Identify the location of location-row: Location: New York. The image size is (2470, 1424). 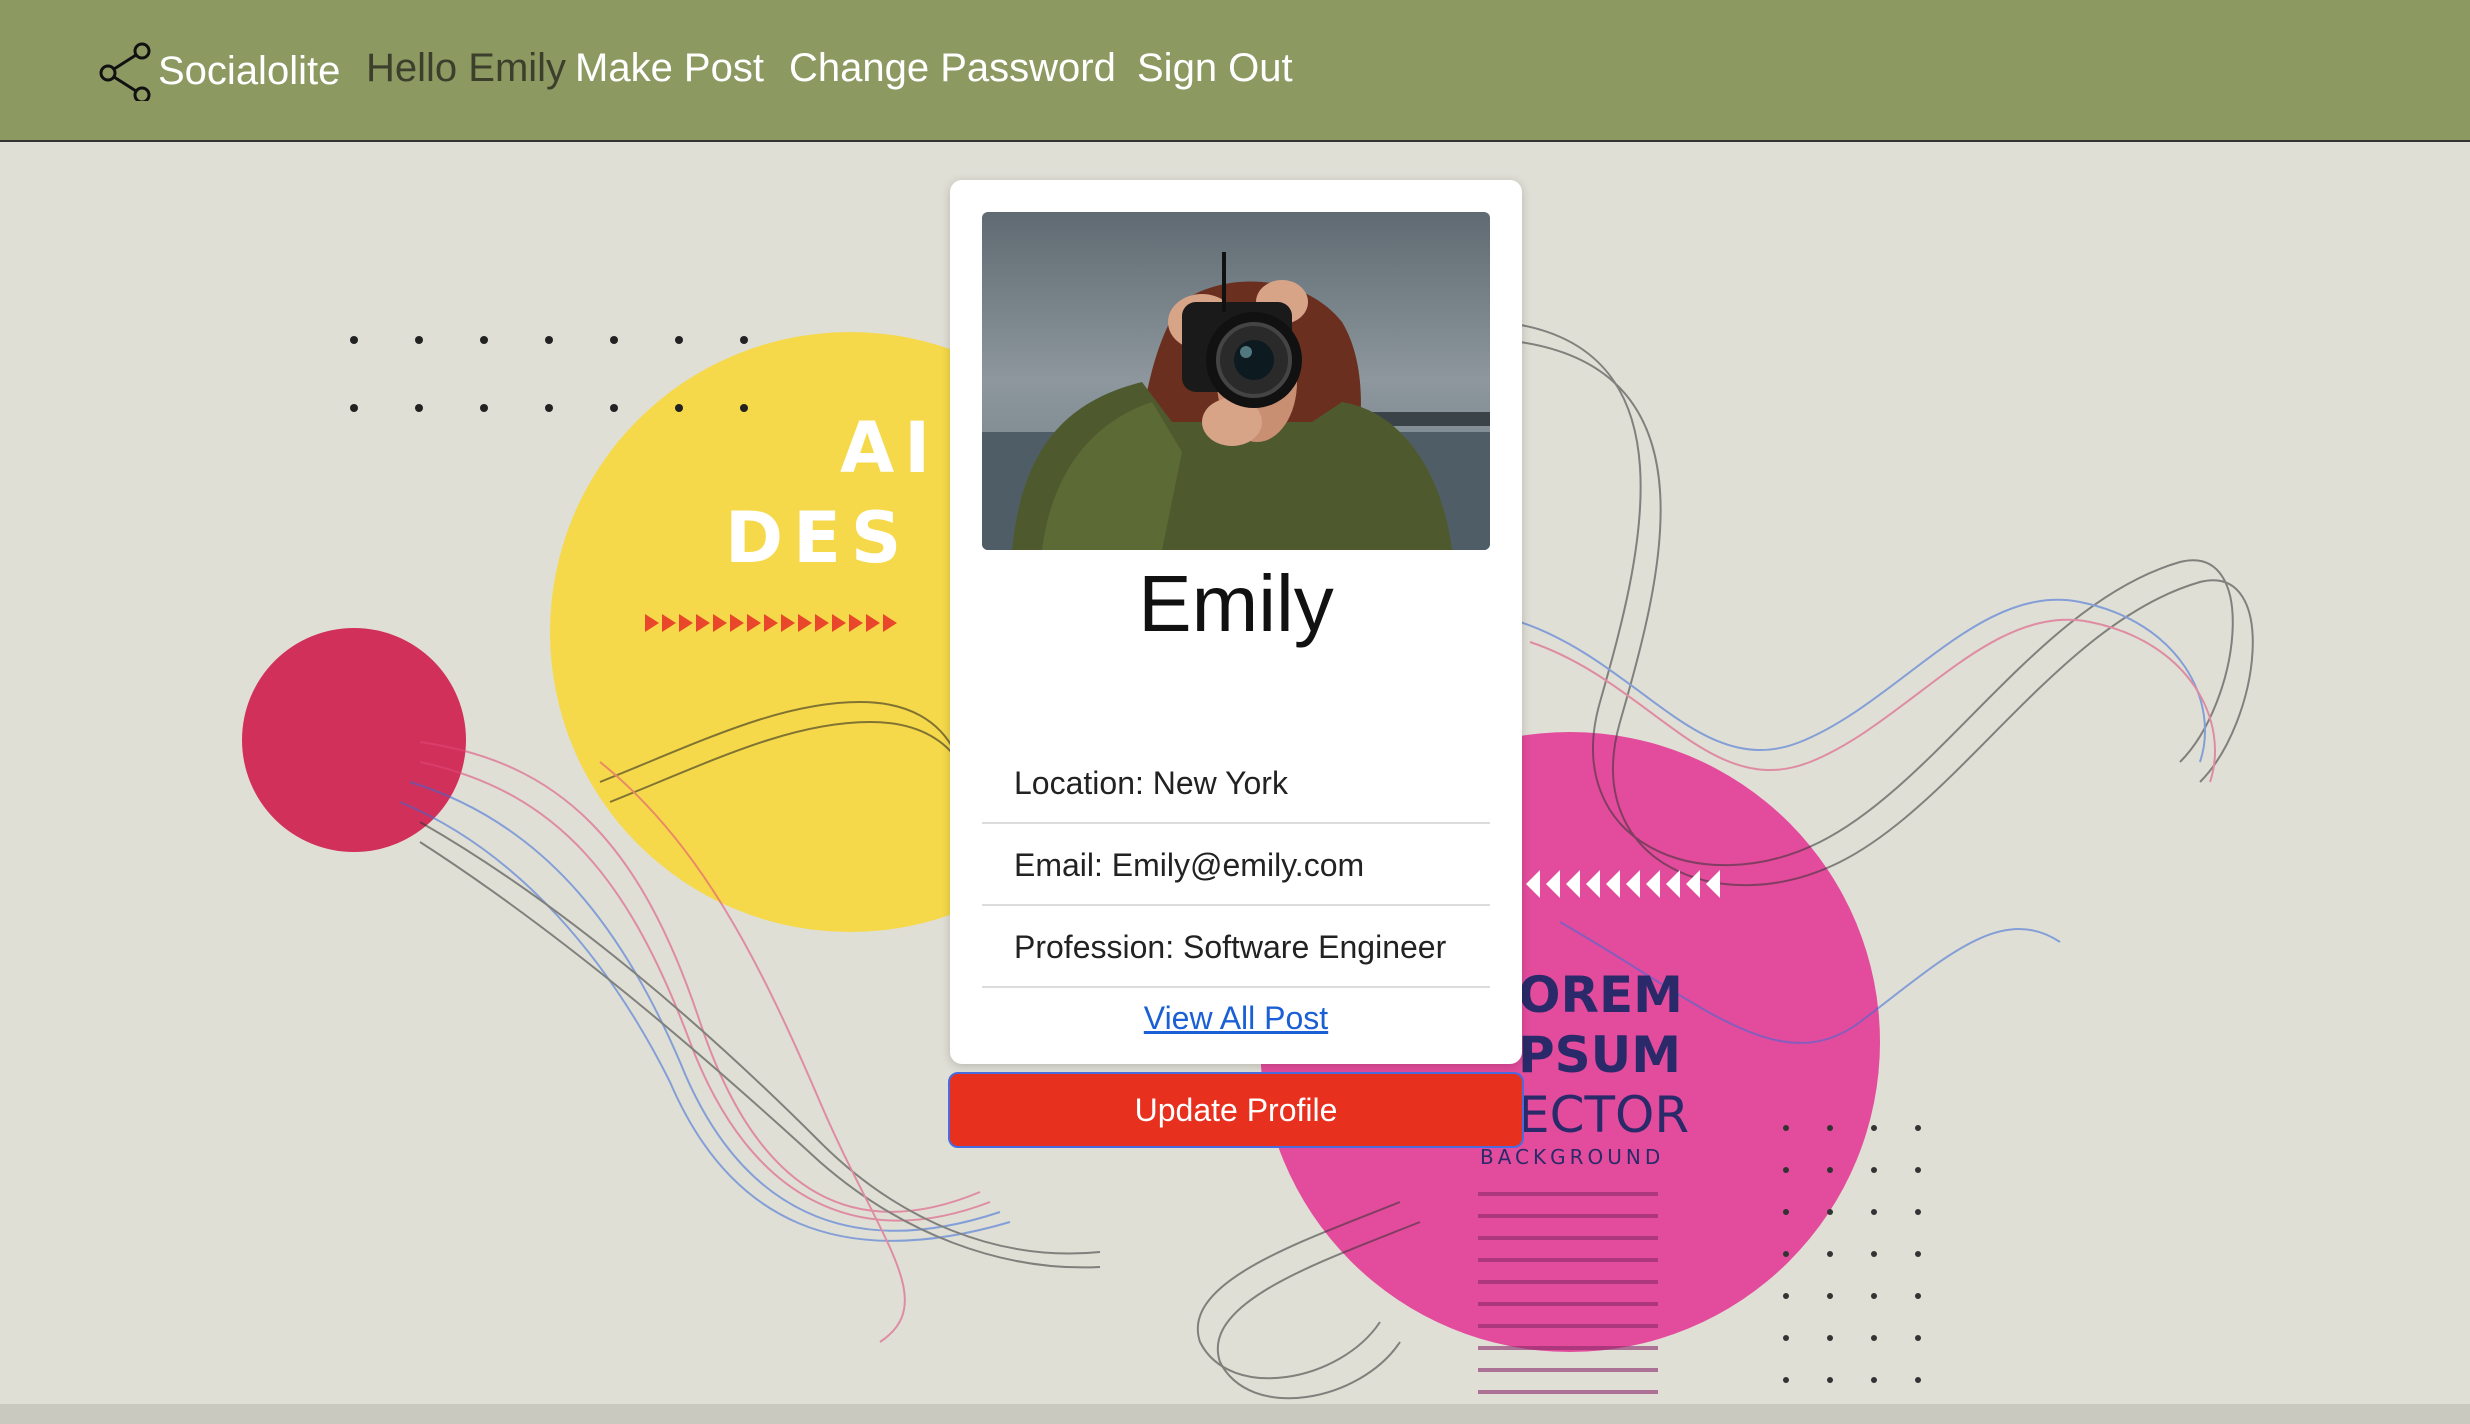
(1236, 783).